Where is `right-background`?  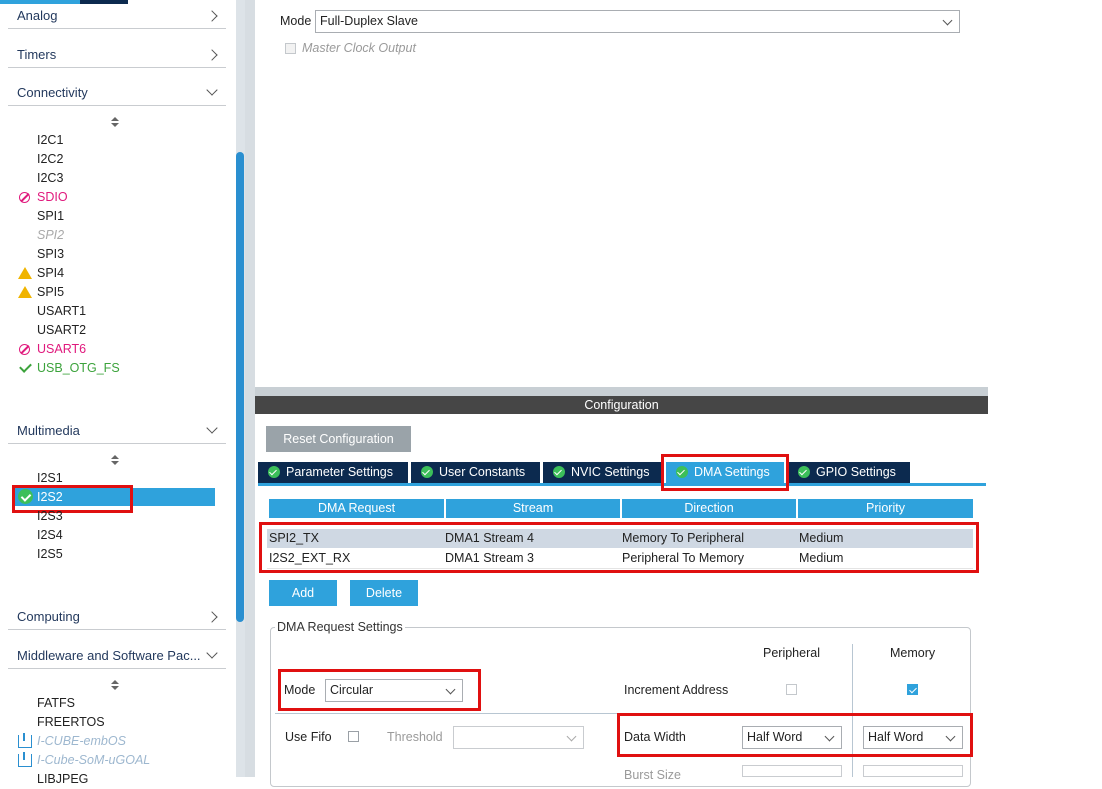
right-background is located at coordinates (1045, 388).